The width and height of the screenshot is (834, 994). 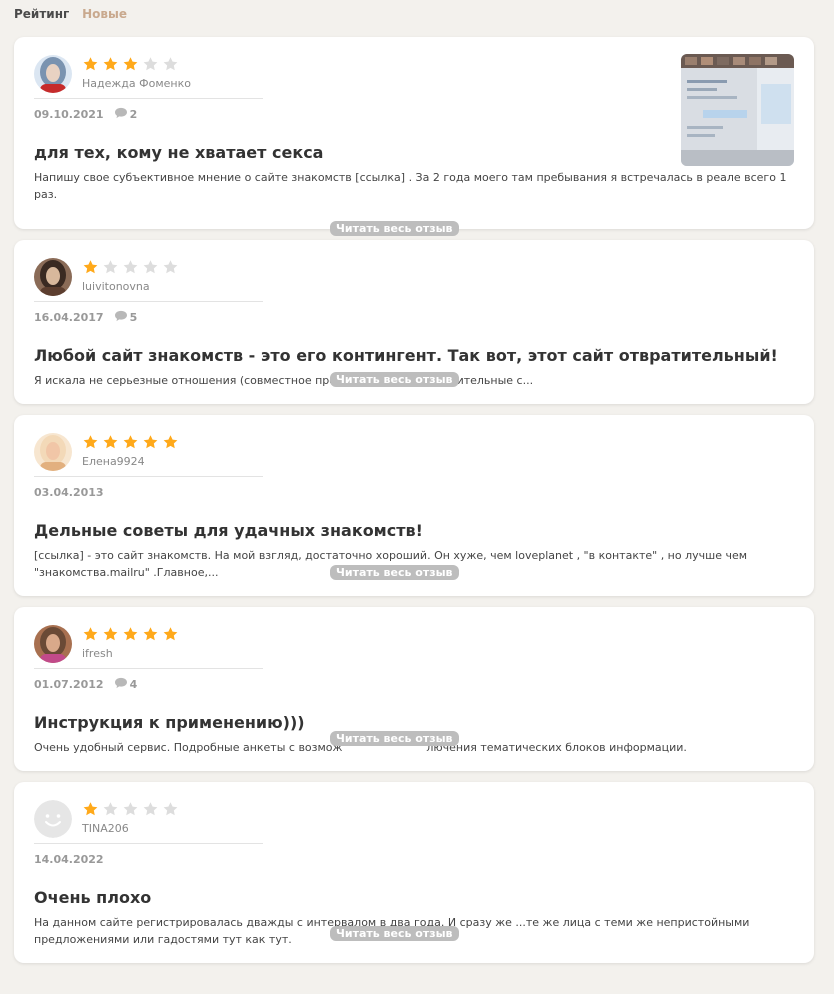 I want to click on review-meta: 01.07.2012 4, so click(x=414, y=684).